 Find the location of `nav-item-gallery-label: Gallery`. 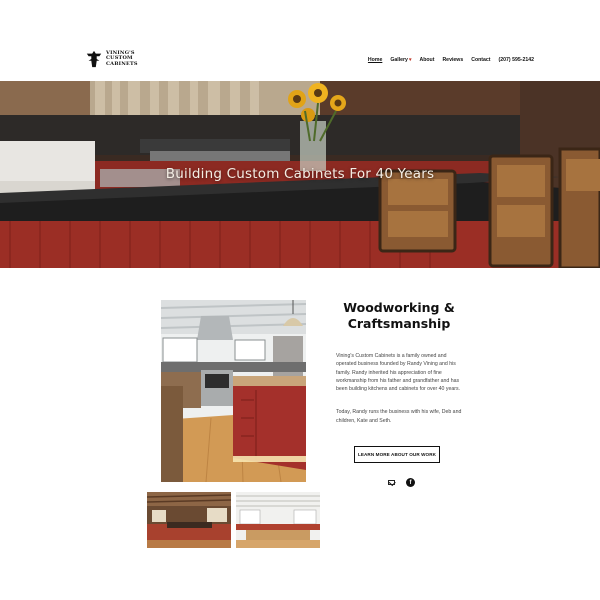

nav-item-gallery-label: Gallery is located at coordinates (399, 60).